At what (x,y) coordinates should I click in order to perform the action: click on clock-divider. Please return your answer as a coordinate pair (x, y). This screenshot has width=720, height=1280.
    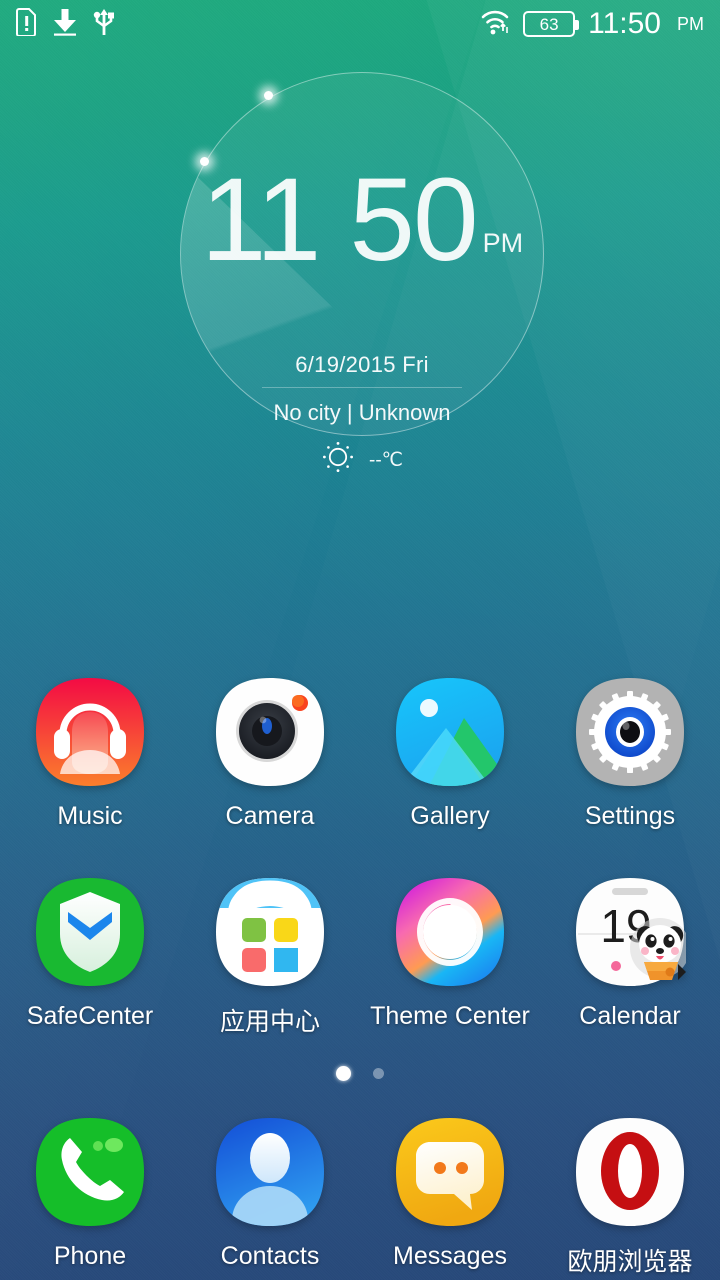
    Looking at the image, I should click on (362, 387).